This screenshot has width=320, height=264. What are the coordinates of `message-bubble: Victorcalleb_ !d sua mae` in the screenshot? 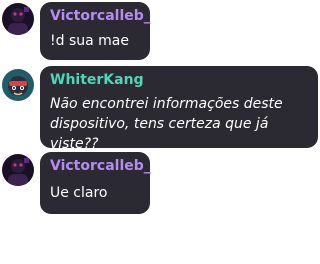 It's located at (95, 31).